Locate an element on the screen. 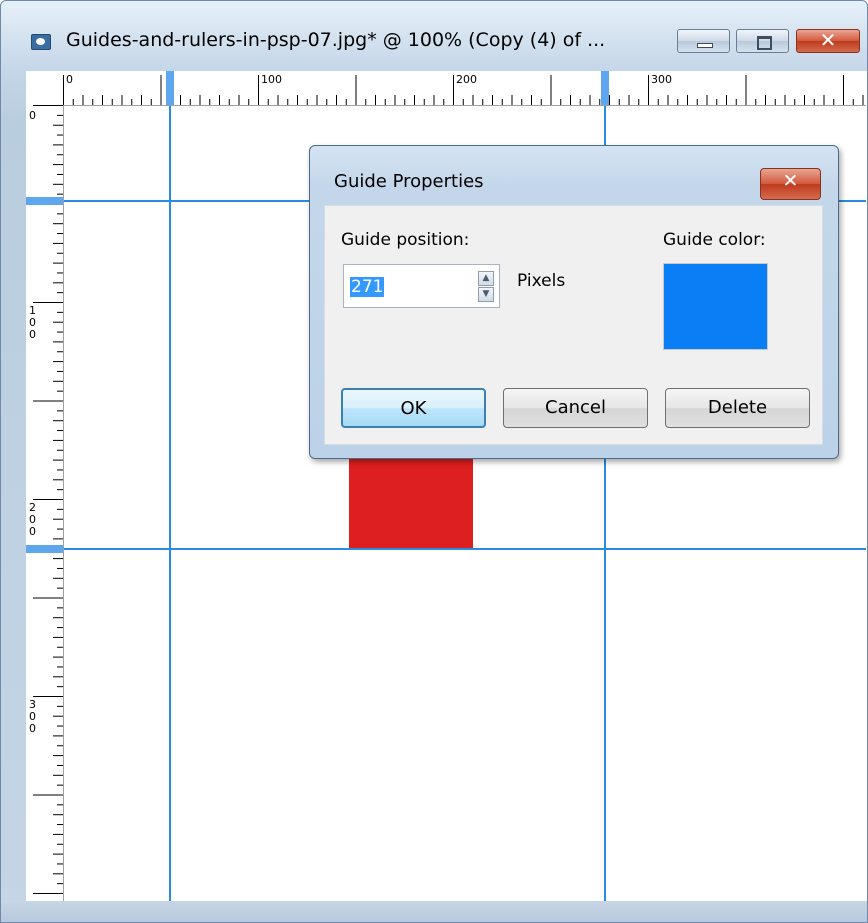 This screenshot has height=923, width=868. dialog-title: Guide Properties is located at coordinates (409, 181).